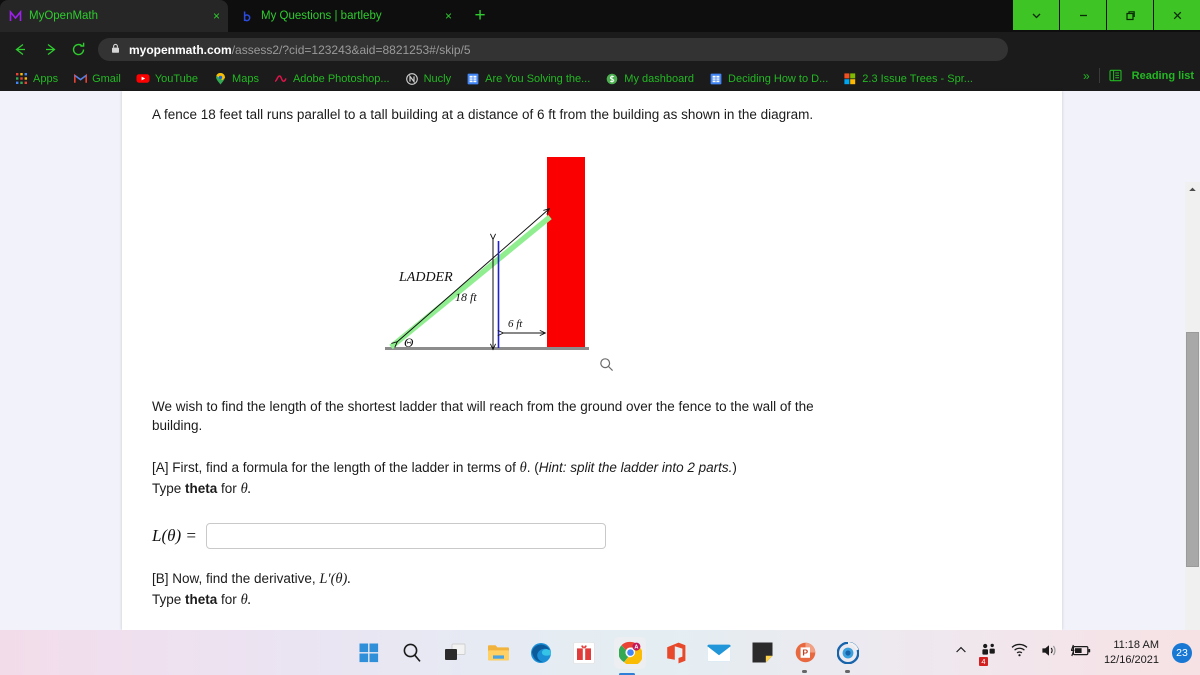  What do you see at coordinates (532, 467) in the screenshot?
I see `part-a-prompt-mid: . (` at bounding box center [532, 467].